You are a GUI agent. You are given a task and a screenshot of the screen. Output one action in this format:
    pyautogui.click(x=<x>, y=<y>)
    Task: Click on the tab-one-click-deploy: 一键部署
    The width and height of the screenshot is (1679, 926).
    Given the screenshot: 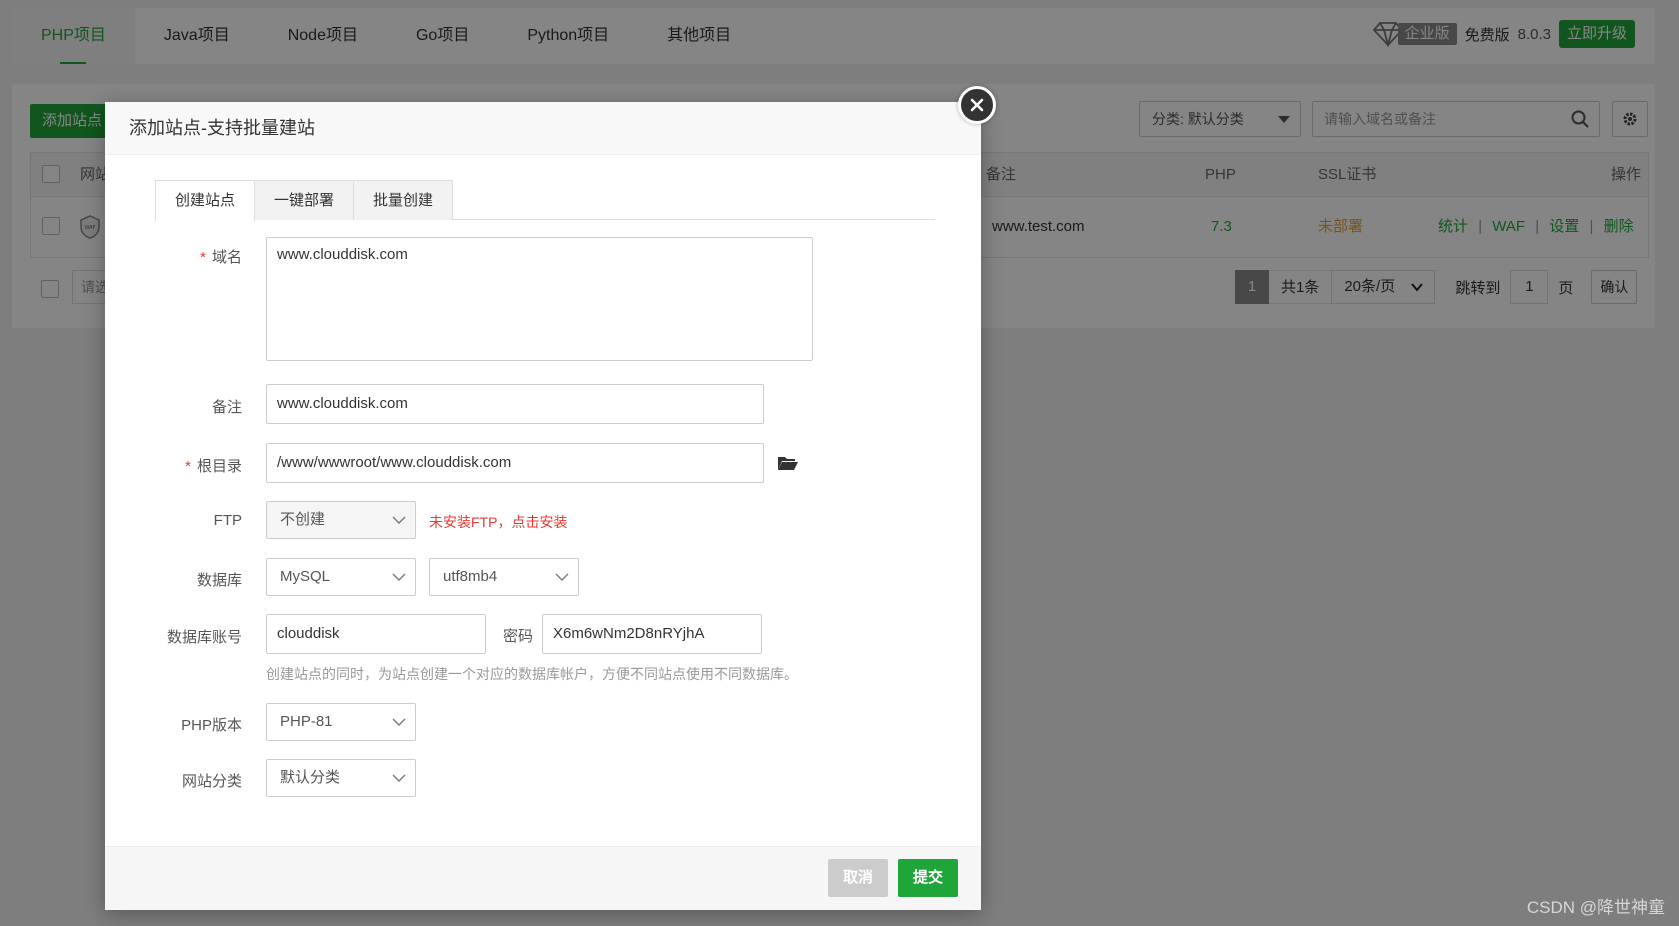 What is the action you would take?
    pyautogui.click(x=304, y=200)
    